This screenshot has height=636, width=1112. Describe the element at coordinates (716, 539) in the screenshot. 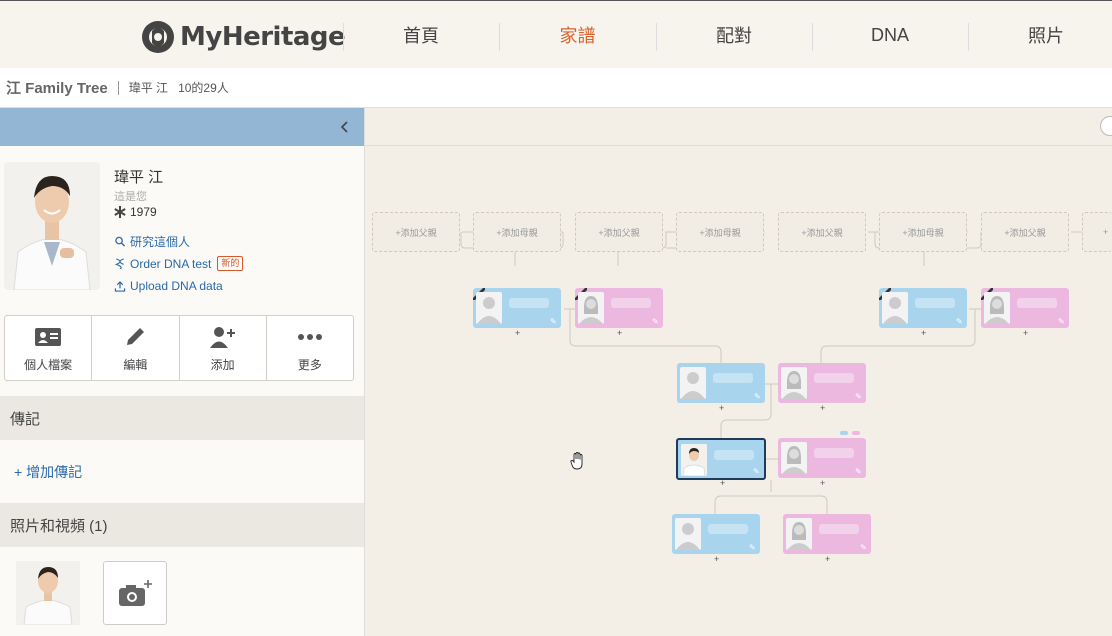

I see `person-card-child-male: ✎ +` at that location.